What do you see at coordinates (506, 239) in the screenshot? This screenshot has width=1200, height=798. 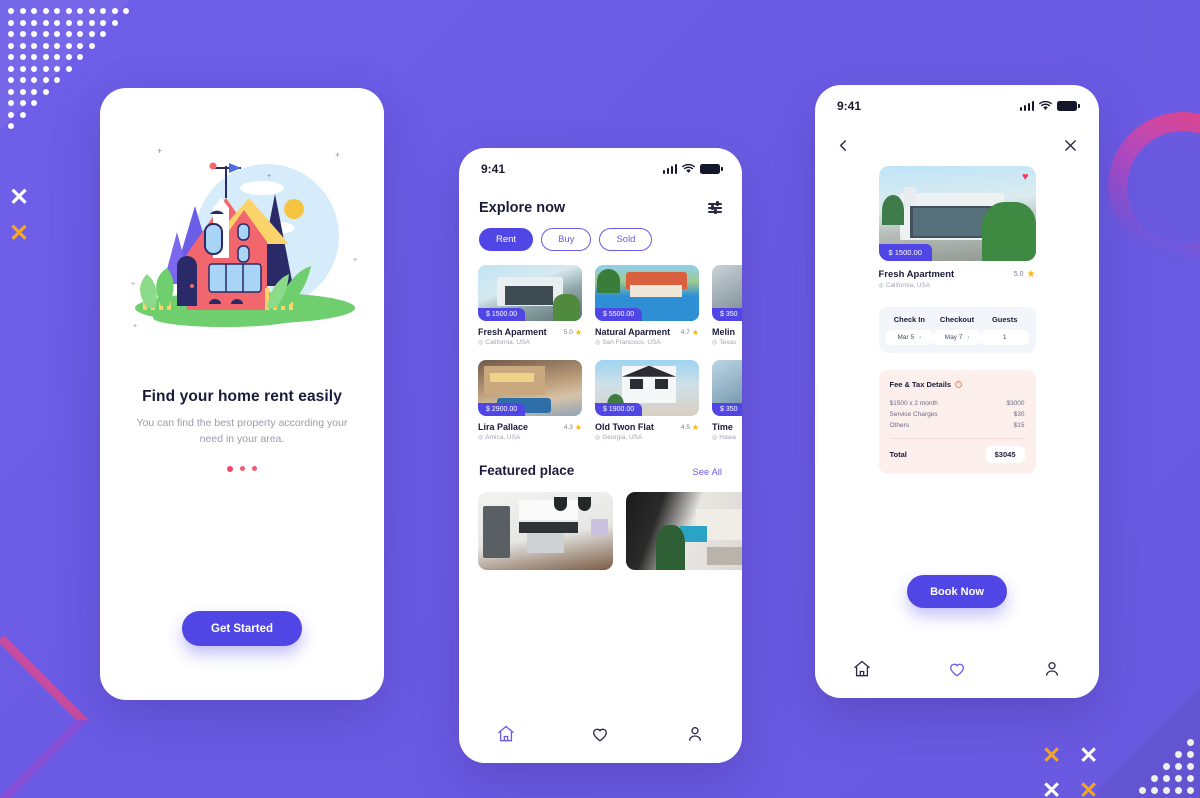 I see `chip-rent: Rent` at bounding box center [506, 239].